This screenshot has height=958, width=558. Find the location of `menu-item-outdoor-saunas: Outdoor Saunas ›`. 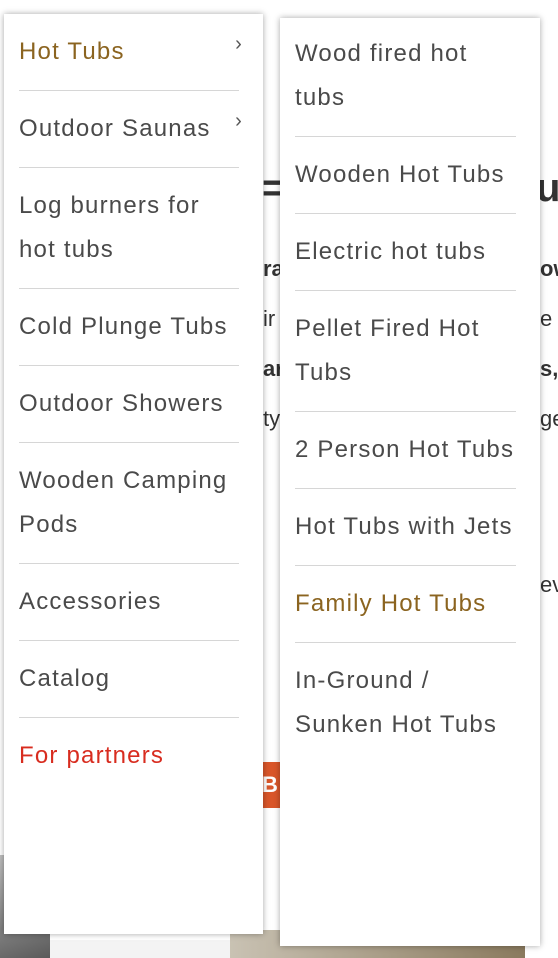

menu-item-outdoor-saunas: Outdoor Saunas › is located at coordinates (130, 129).